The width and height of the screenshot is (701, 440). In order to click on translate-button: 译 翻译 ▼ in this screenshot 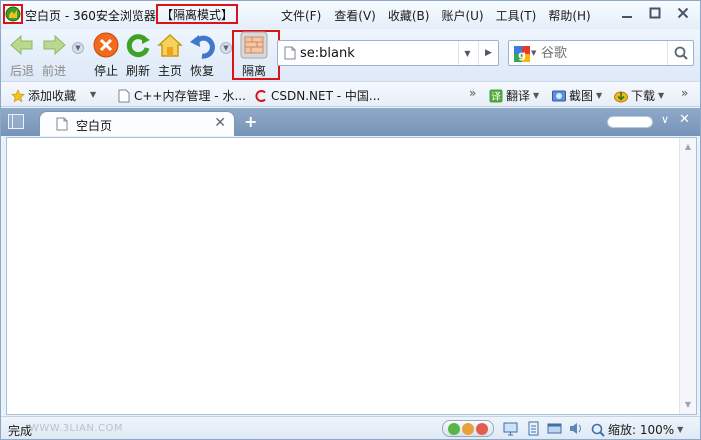, I will do `click(514, 95)`.